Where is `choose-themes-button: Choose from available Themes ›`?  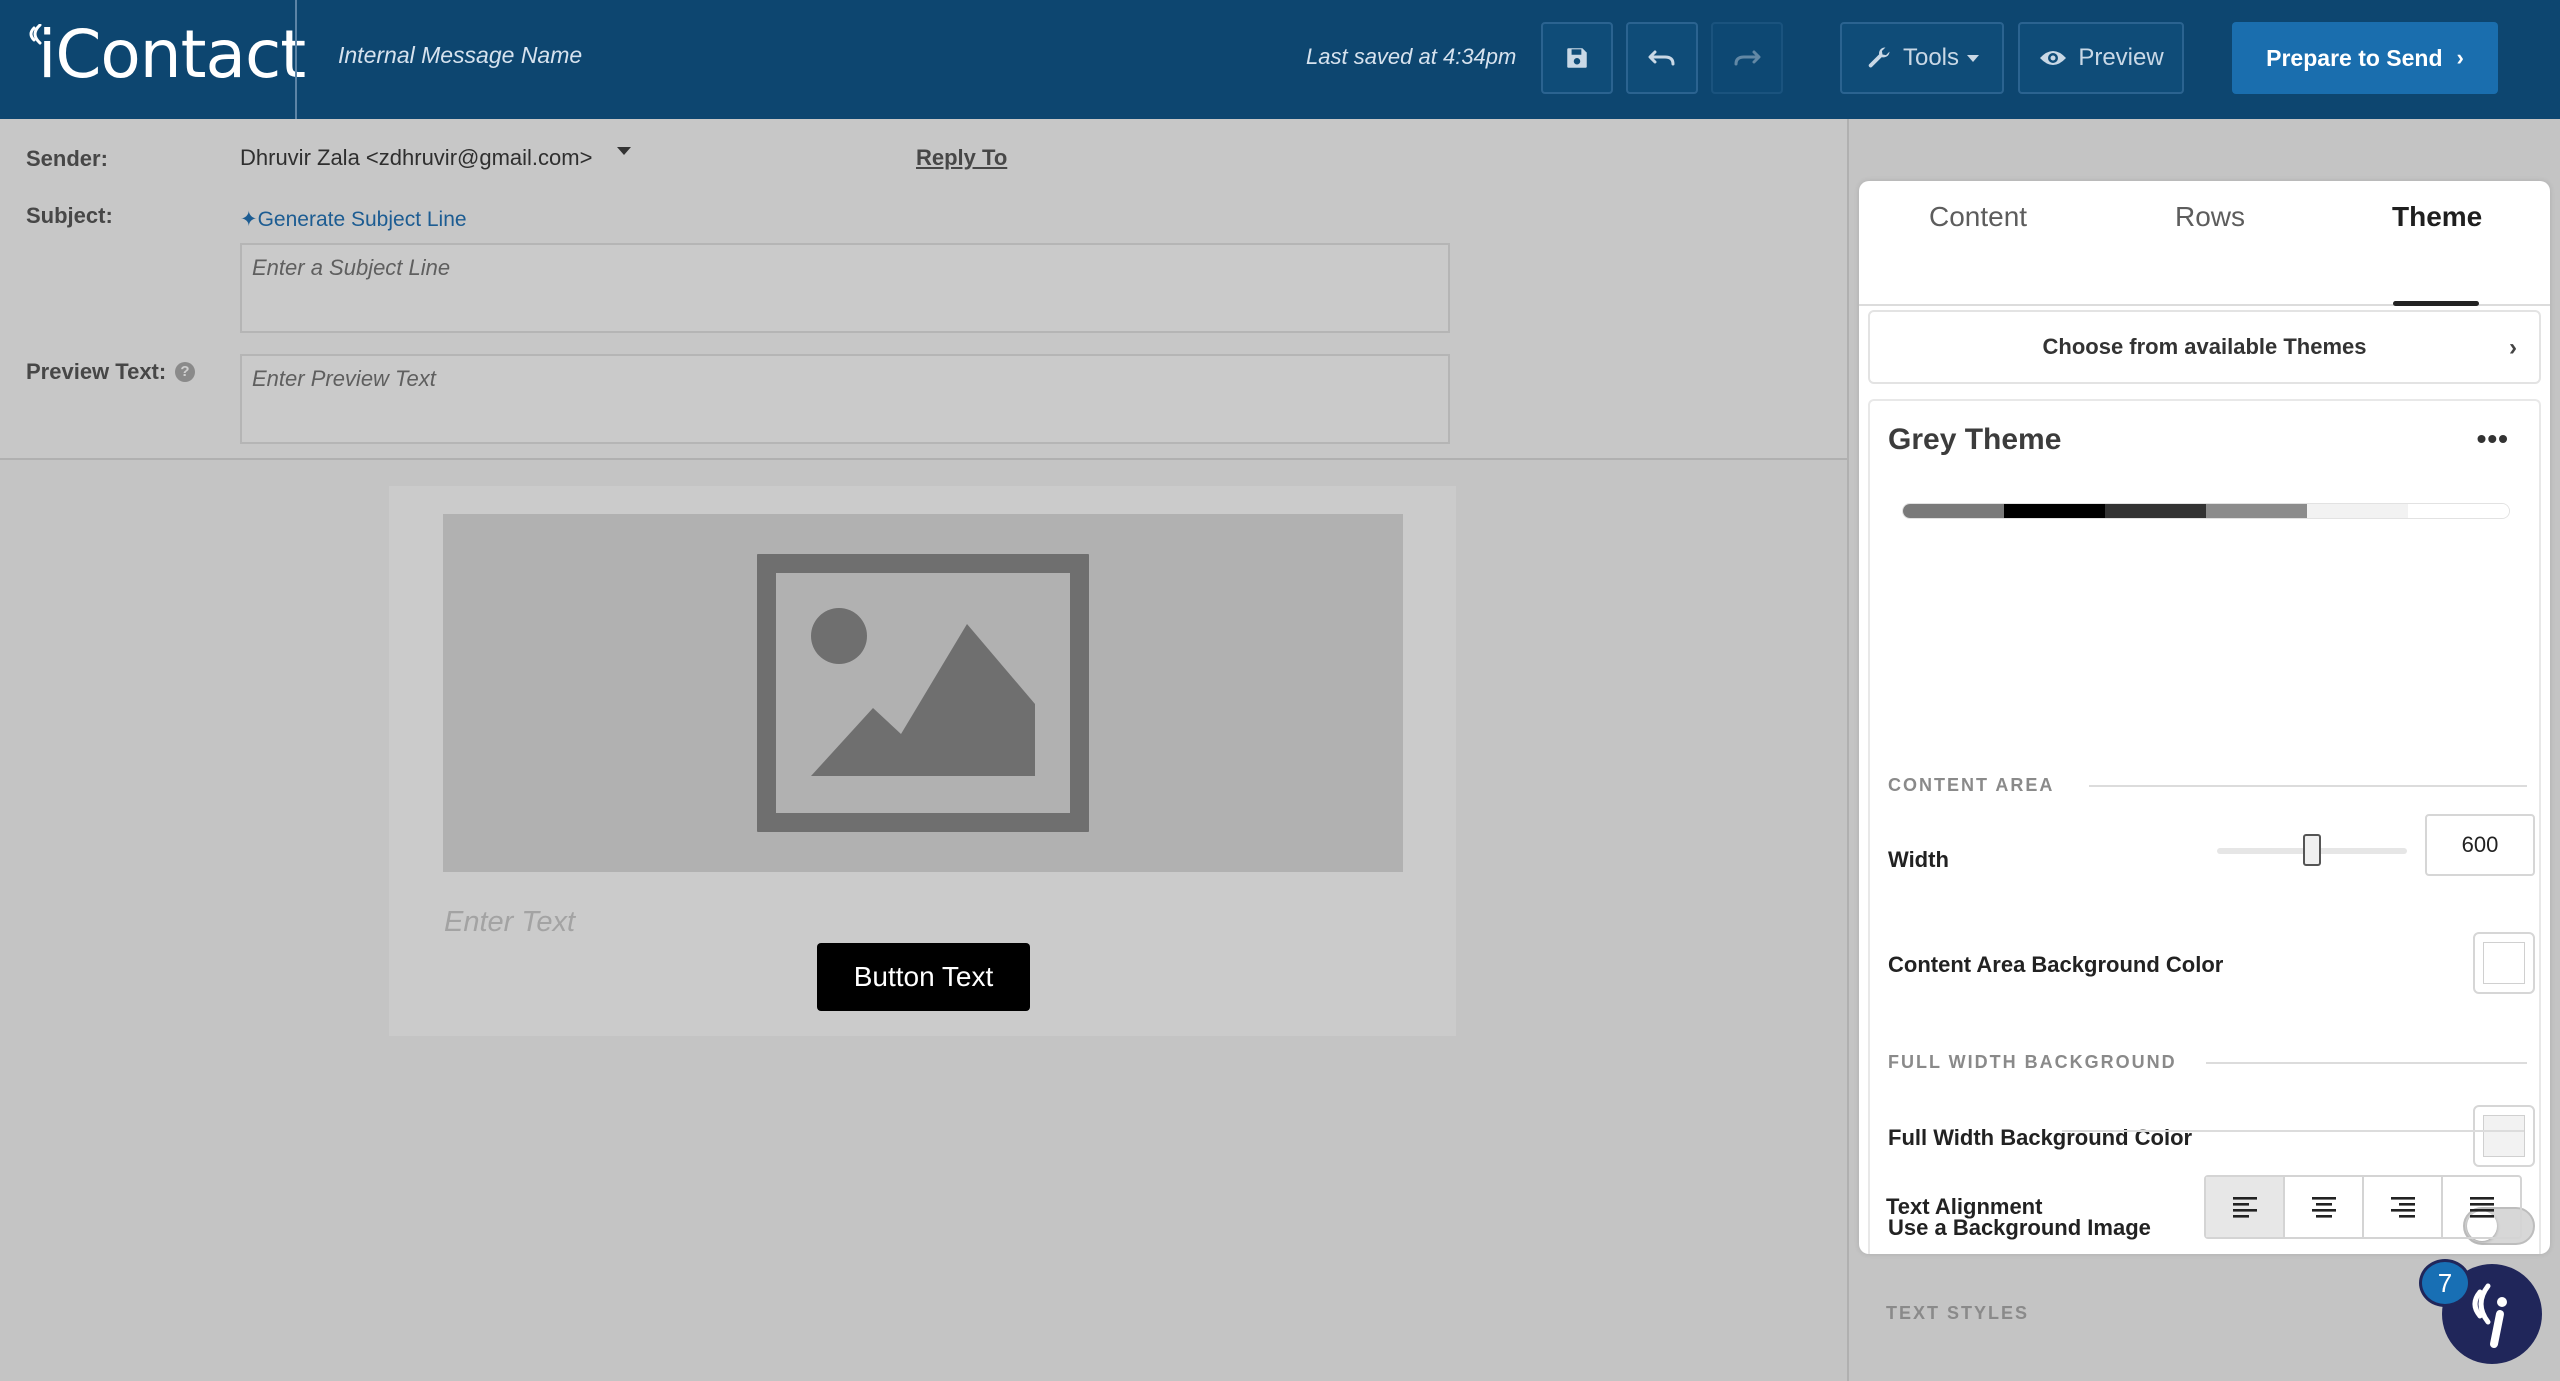 choose-themes-button: Choose from available Themes › is located at coordinates (2204, 347).